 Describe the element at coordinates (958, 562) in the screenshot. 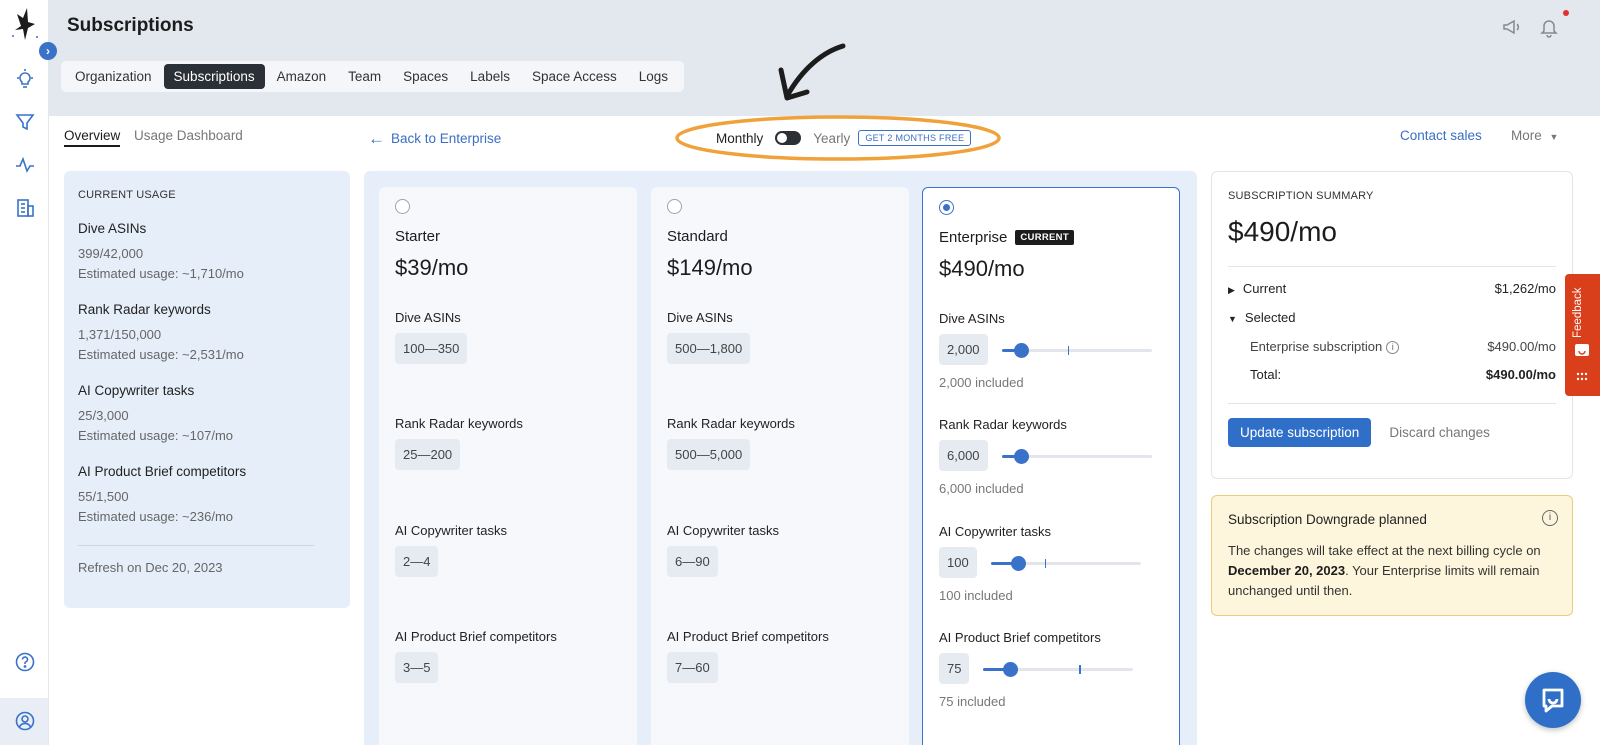

I see `feature-quantity-input: 100` at that location.